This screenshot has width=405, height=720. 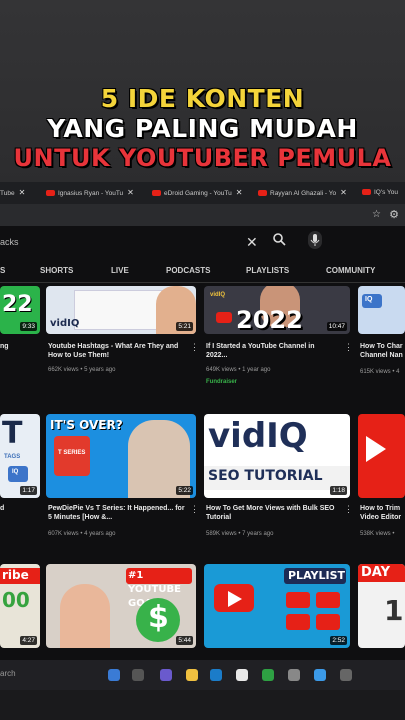 I want to click on video-thumbnail: ribe 00 4:27, so click(x=20, y=606).